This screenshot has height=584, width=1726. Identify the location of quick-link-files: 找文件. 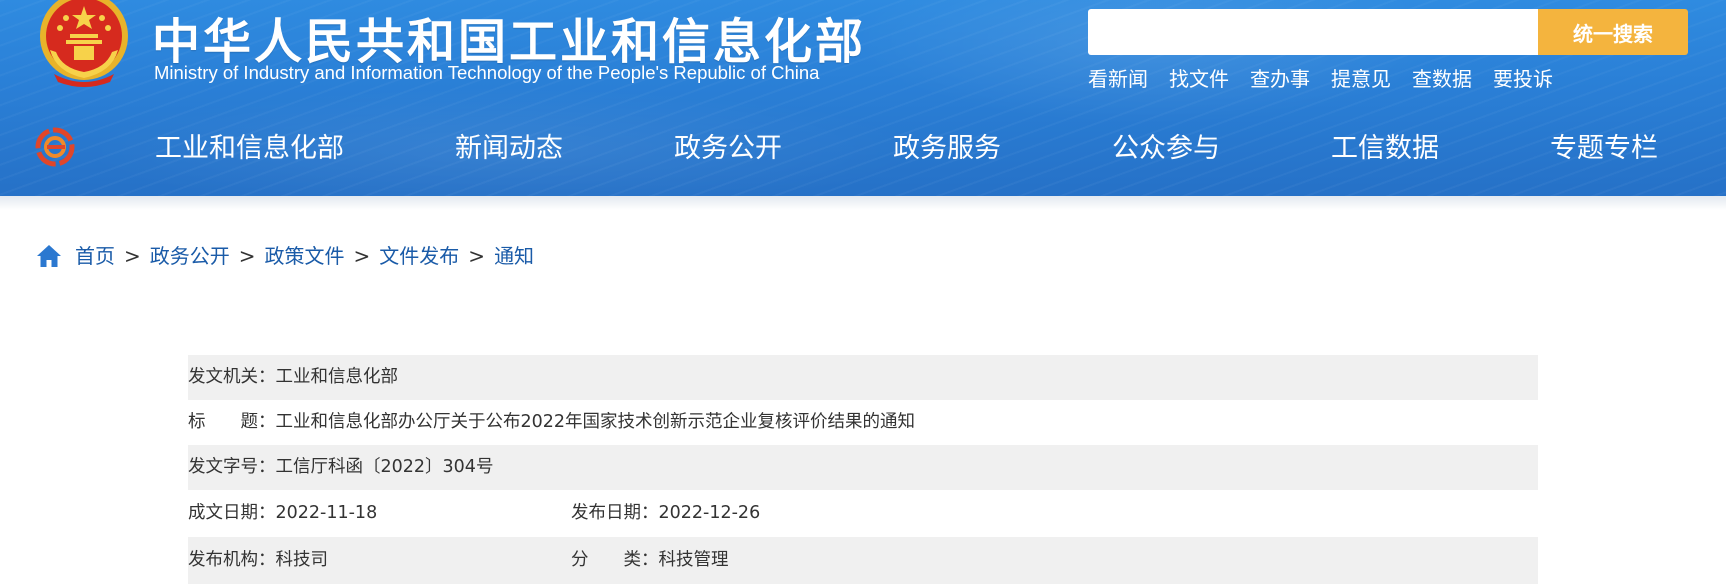
(1199, 79).